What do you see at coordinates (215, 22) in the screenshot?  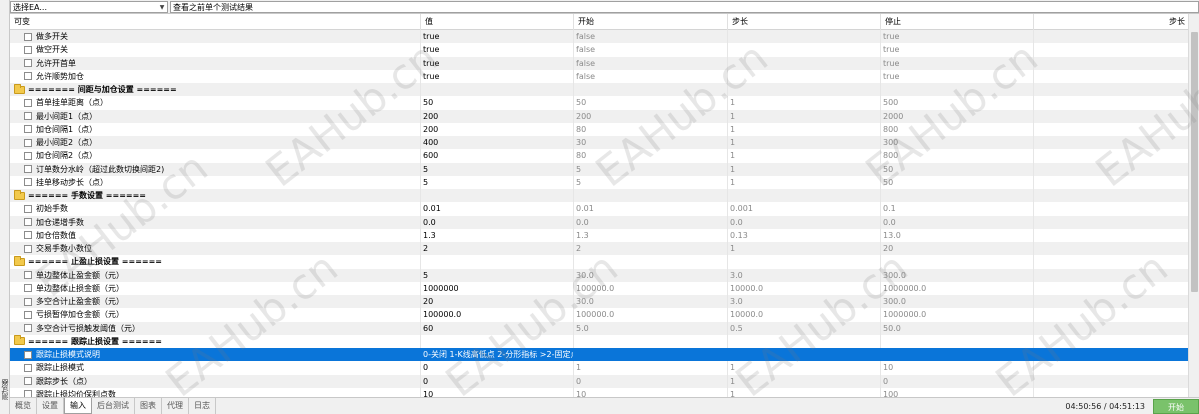 I see `header-variable: 可变` at bounding box center [215, 22].